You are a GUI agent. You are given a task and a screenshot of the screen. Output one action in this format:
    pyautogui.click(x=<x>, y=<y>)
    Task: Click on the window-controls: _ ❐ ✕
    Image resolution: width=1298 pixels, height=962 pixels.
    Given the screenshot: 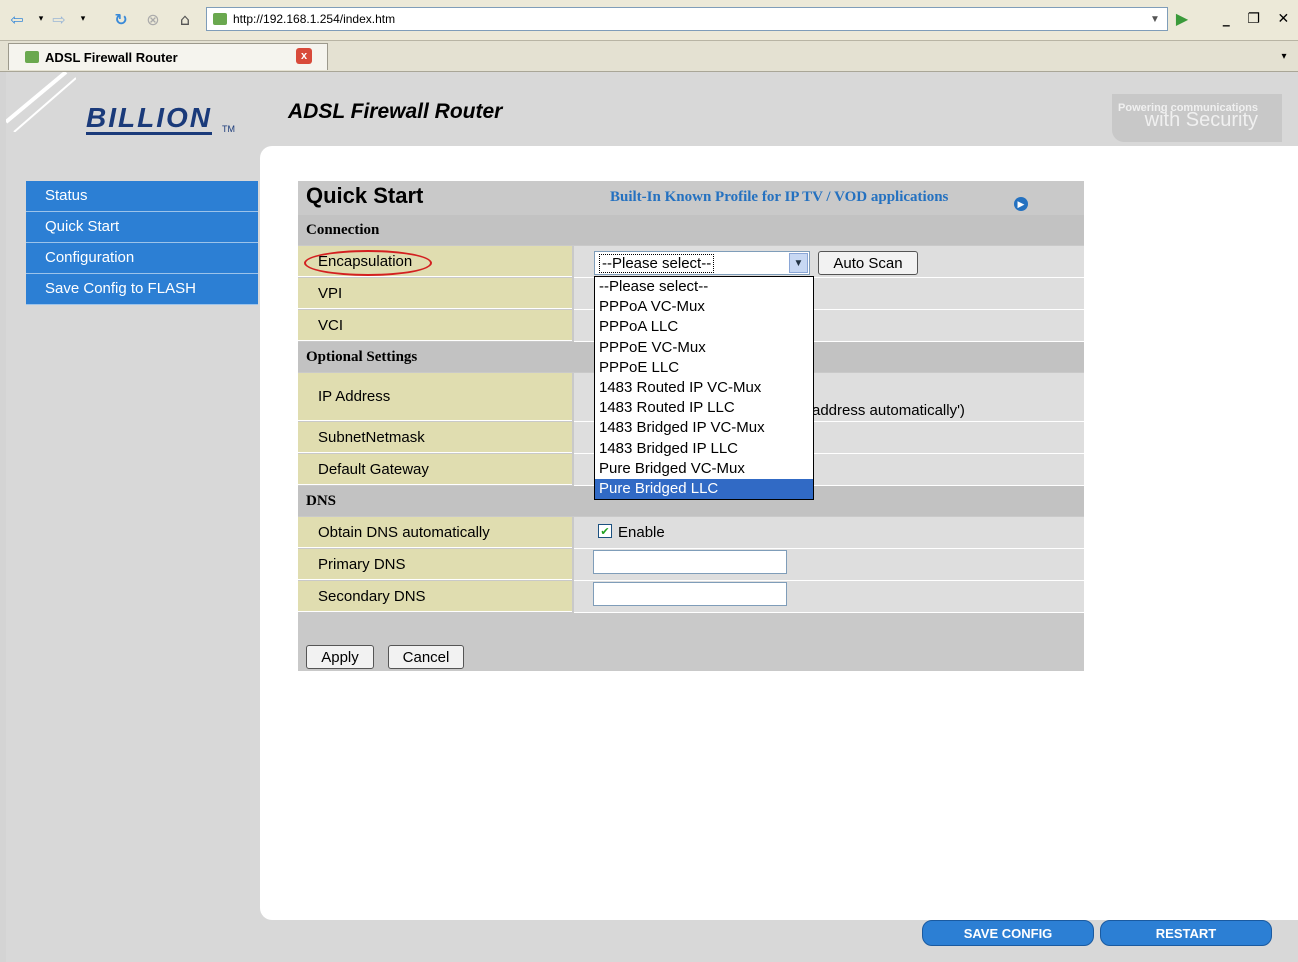 What is the action you would take?
    pyautogui.click(x=1256, y=19)
    